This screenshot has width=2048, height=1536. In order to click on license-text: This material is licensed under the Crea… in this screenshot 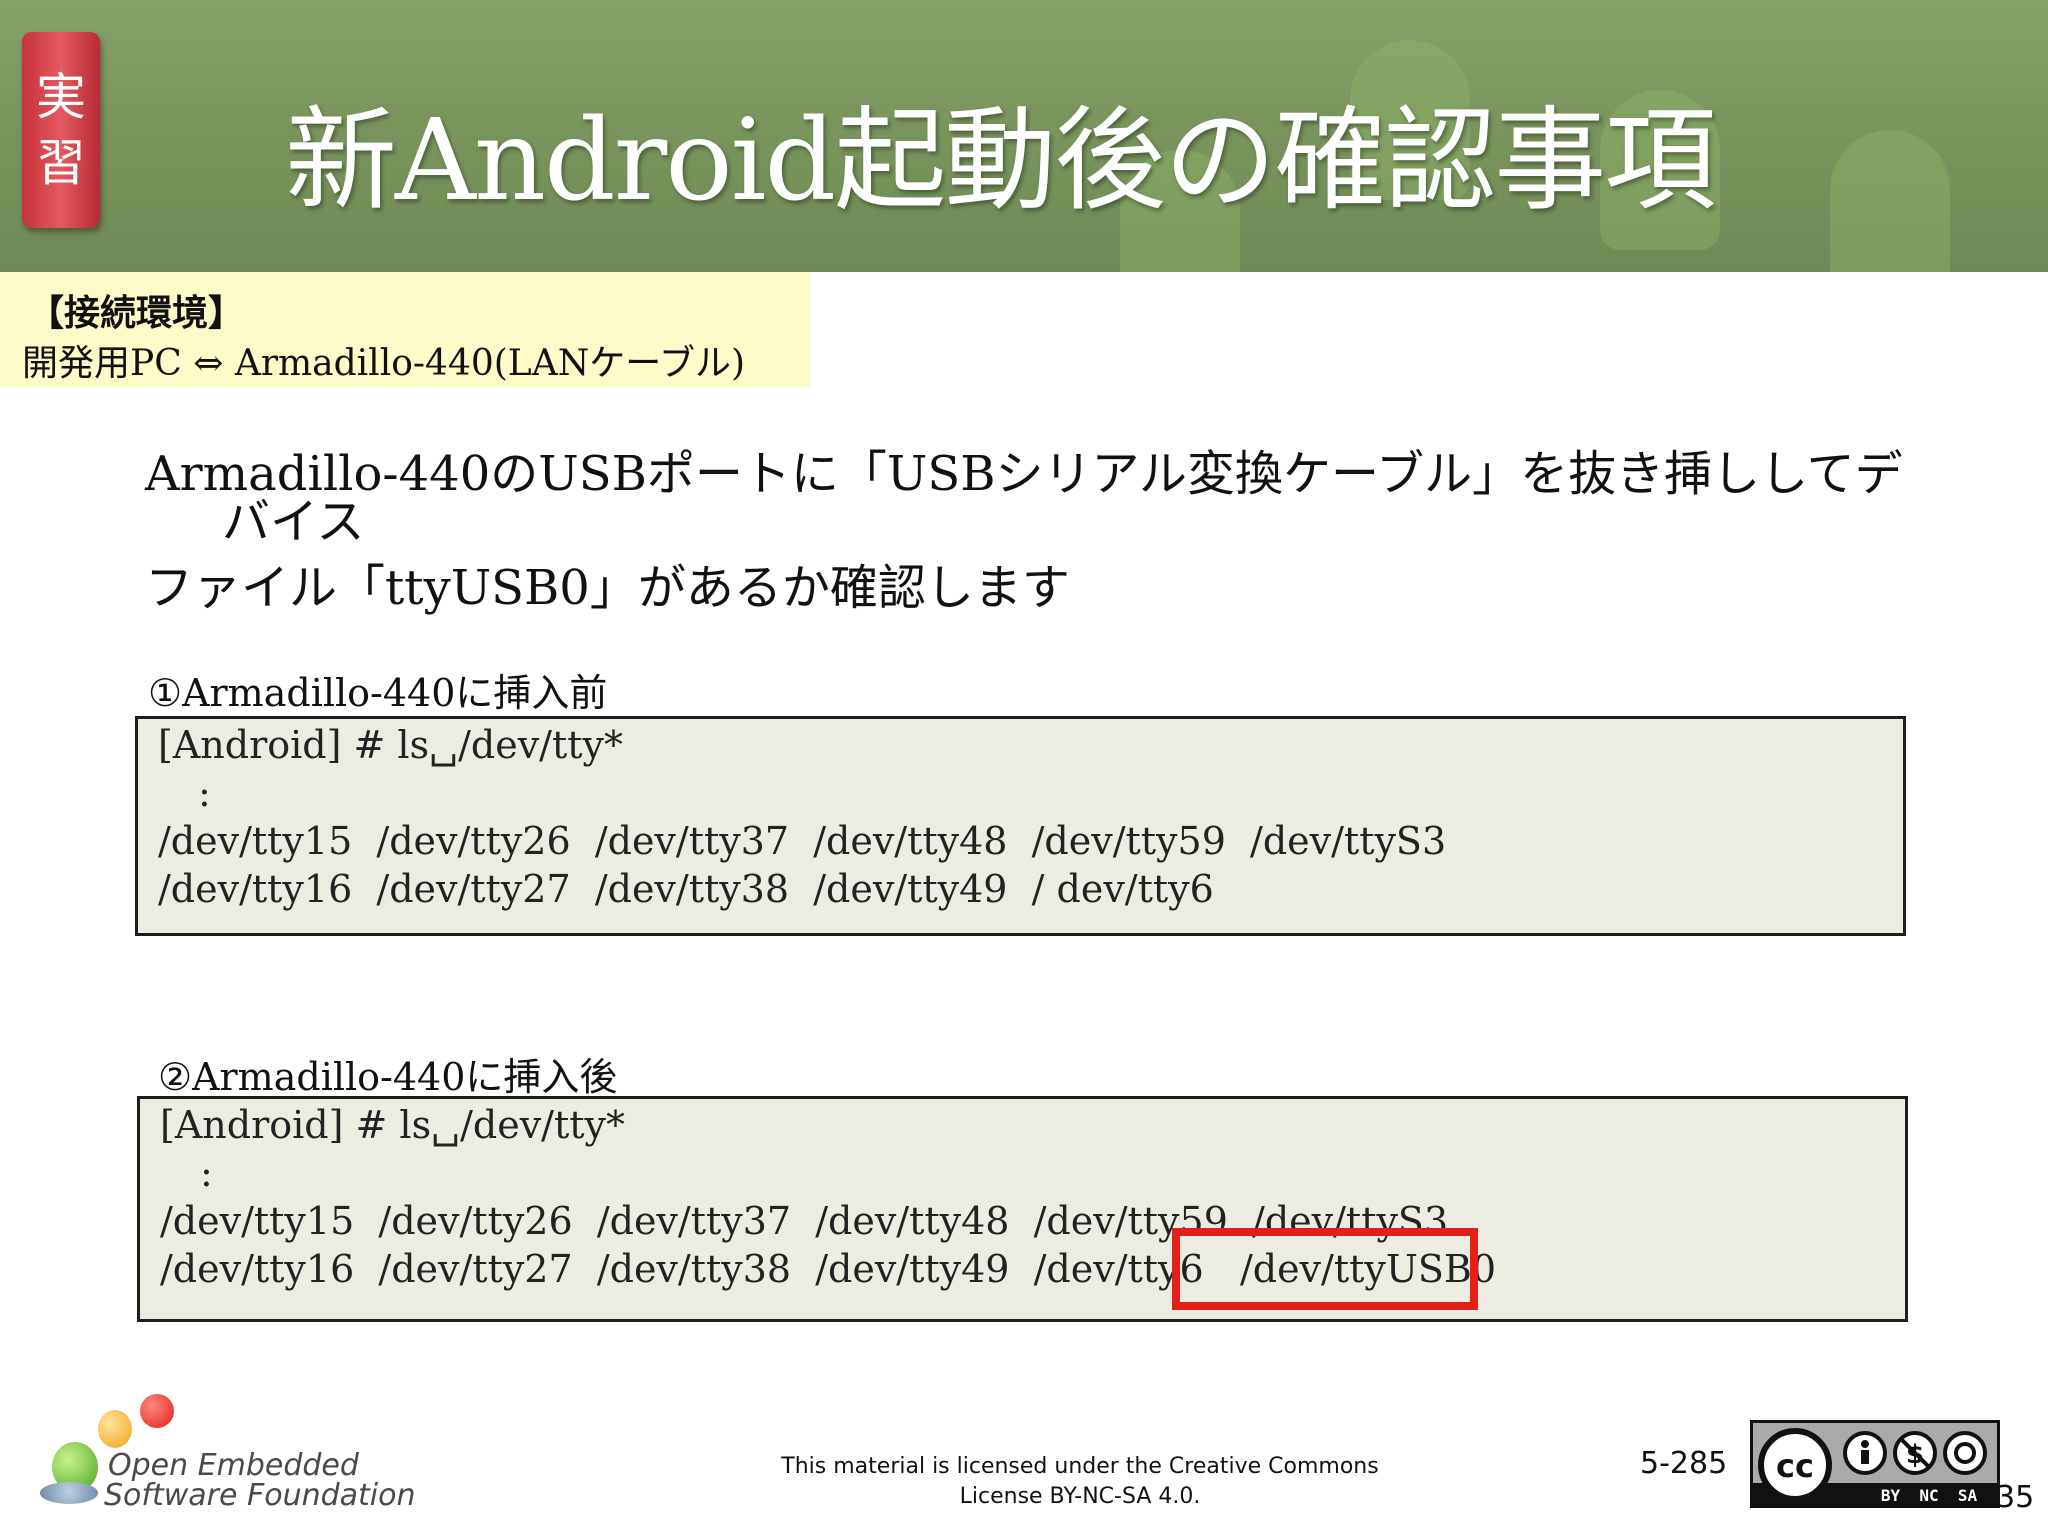, I will do `click(1080, 1482)`.